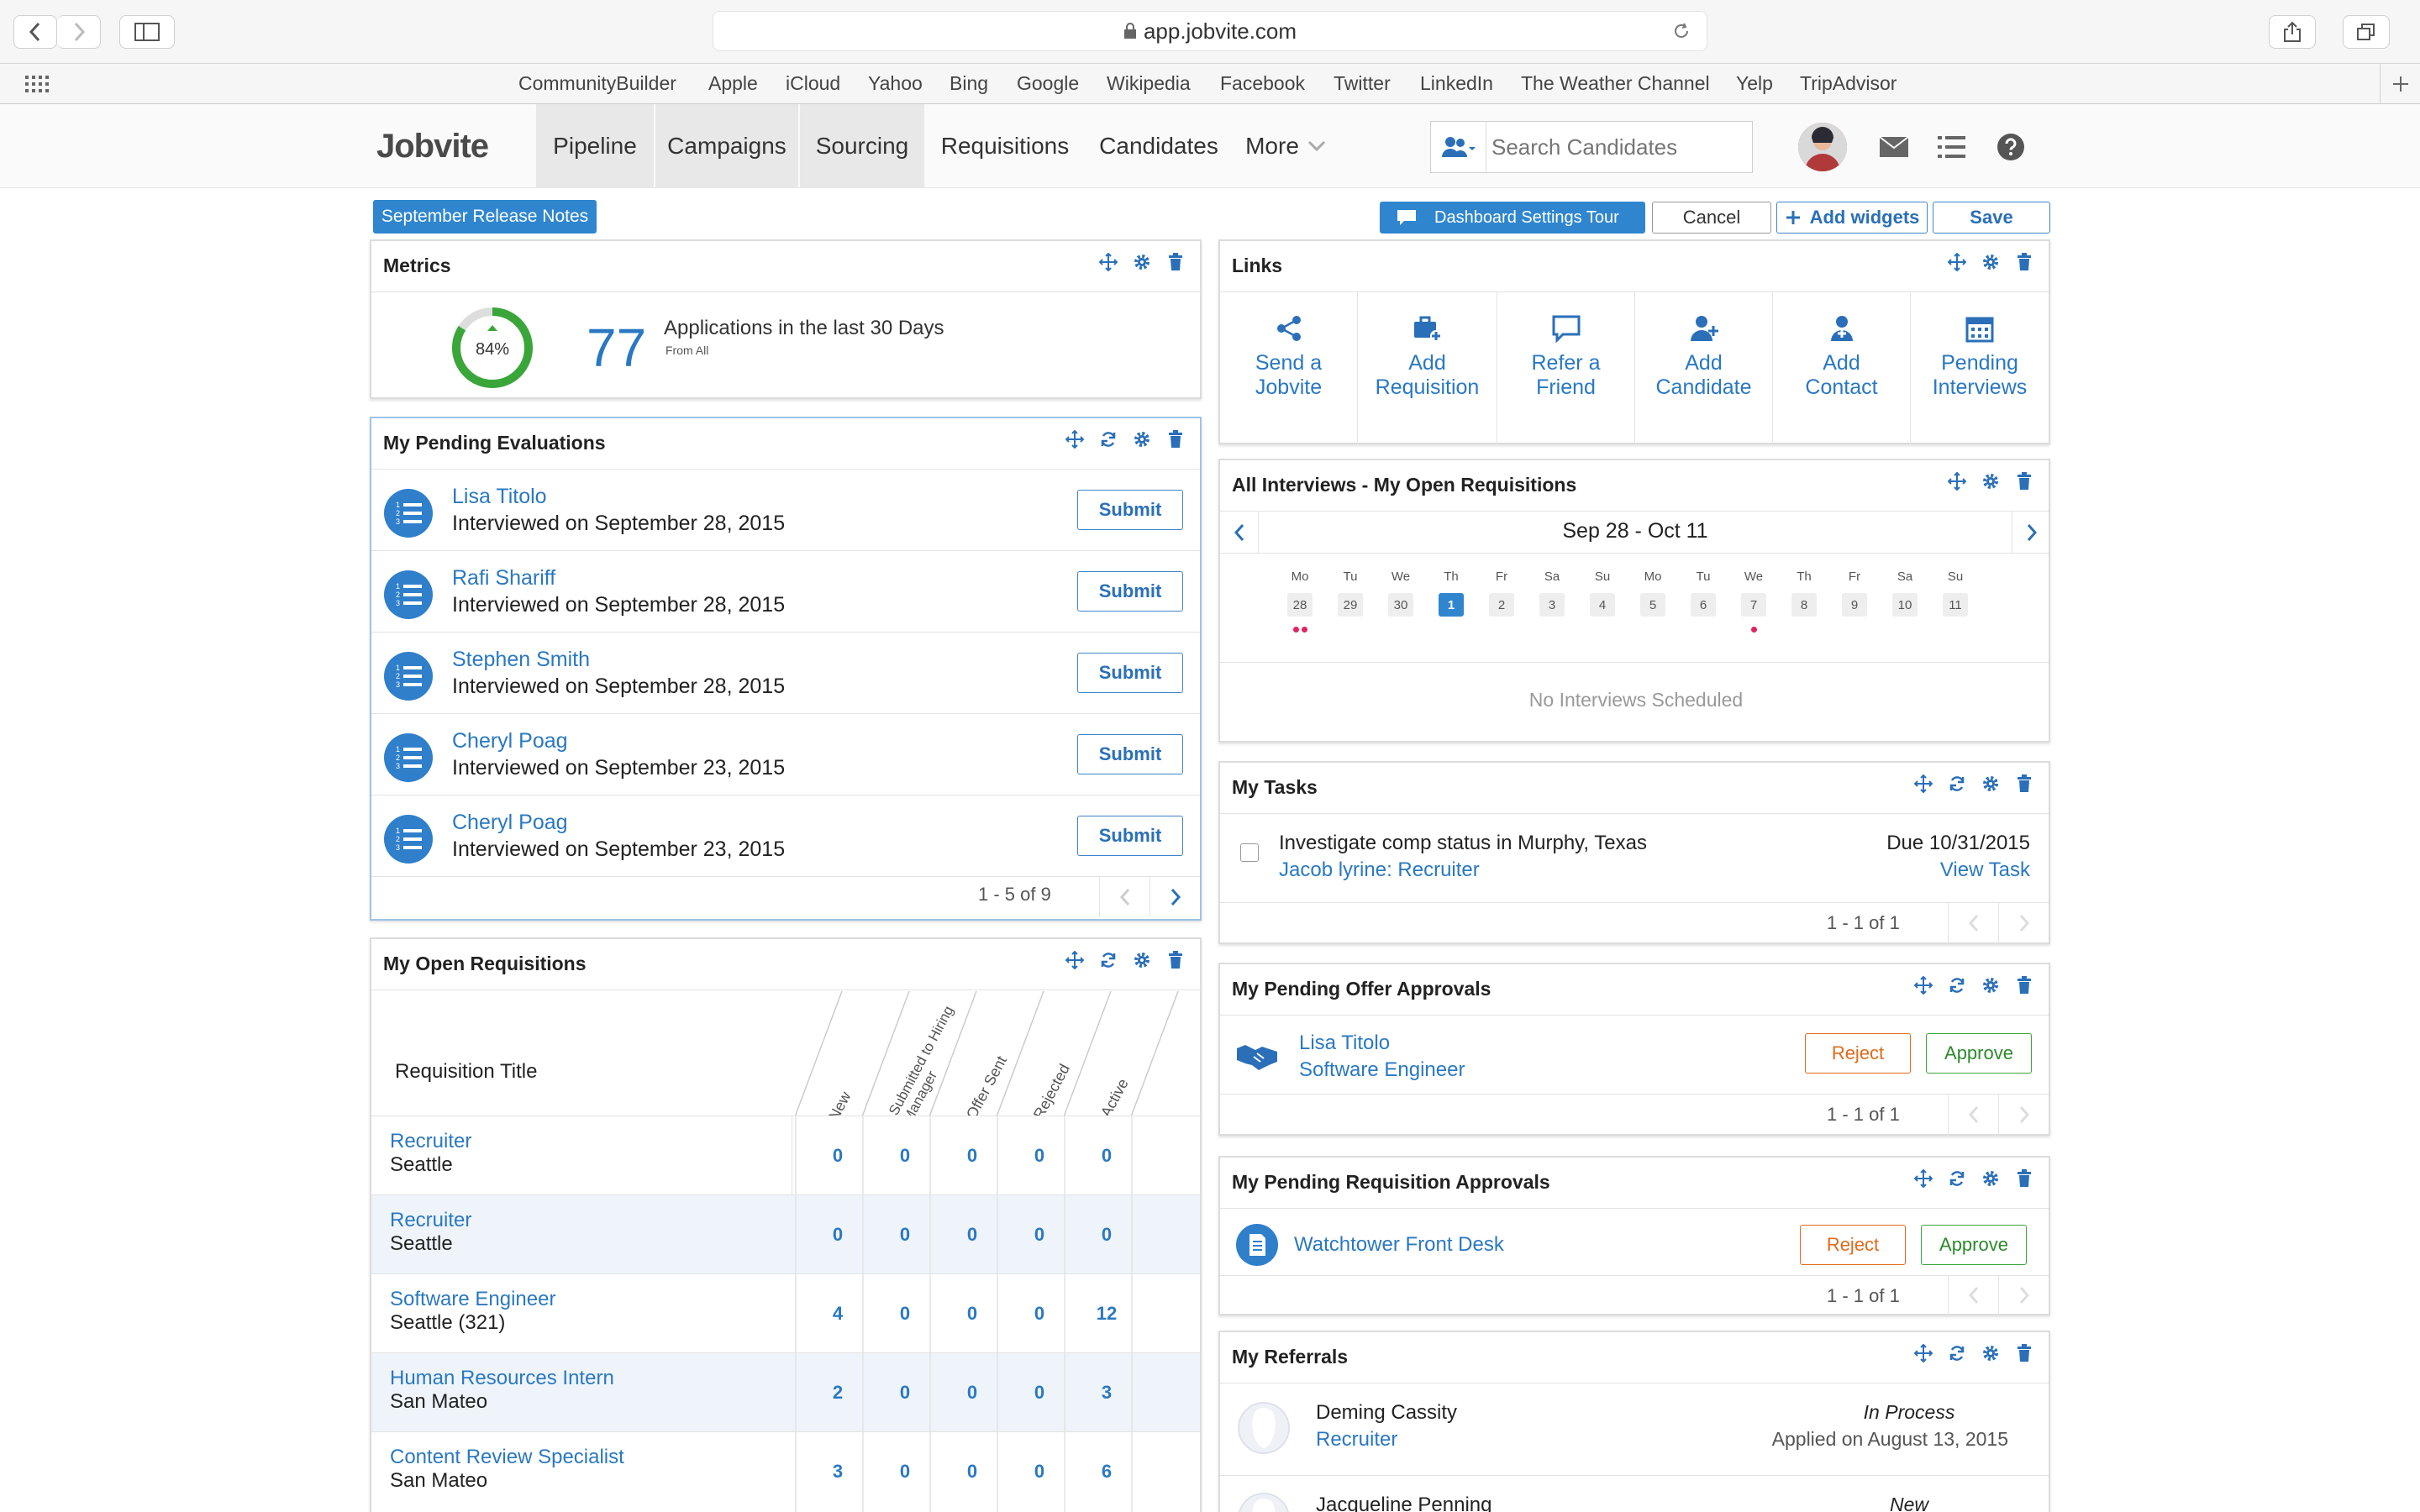 The image size is (2420, 1512). What do you see at coordinates (1458, 147) in the screenshot?
I see `search-type-selector` at bounding box center [1458, 147].